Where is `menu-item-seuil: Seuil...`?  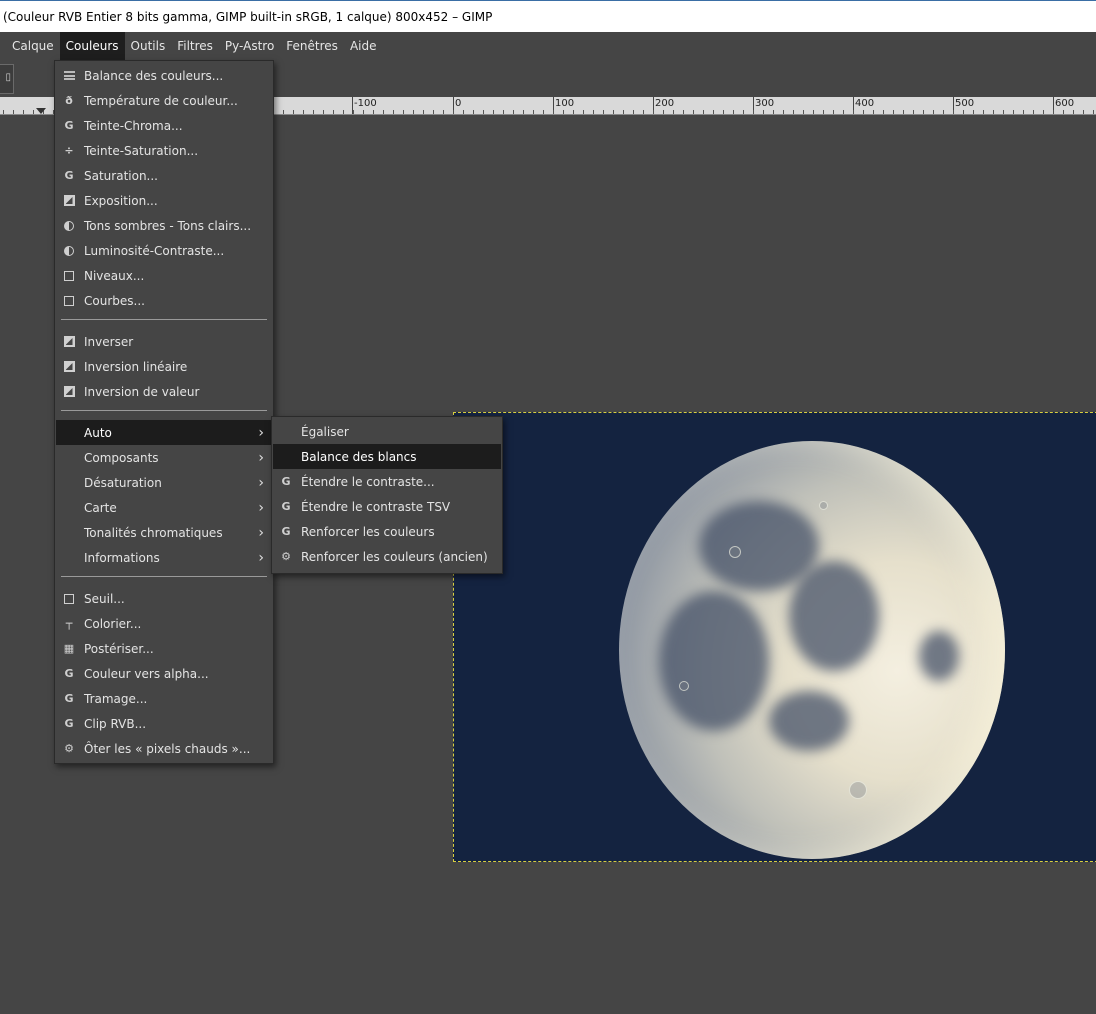 menu-item-seuil: Seuil... is located at coordinates (164, 598).